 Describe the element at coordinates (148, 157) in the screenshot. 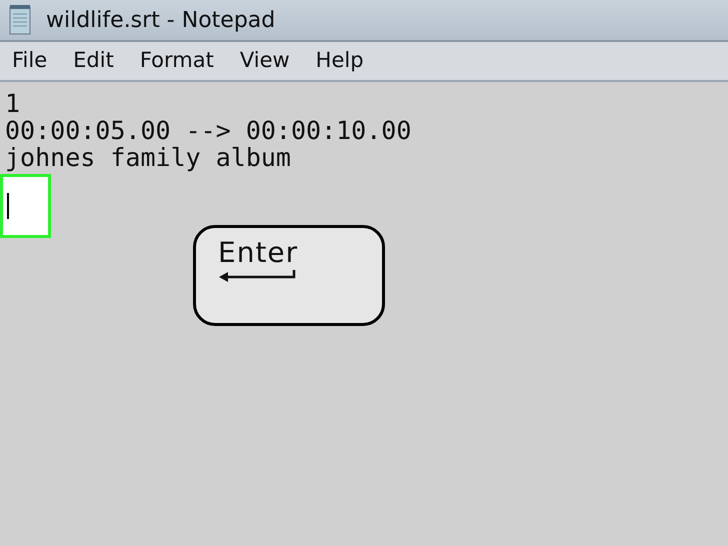

I see `text-line: johnes family album` at that location.